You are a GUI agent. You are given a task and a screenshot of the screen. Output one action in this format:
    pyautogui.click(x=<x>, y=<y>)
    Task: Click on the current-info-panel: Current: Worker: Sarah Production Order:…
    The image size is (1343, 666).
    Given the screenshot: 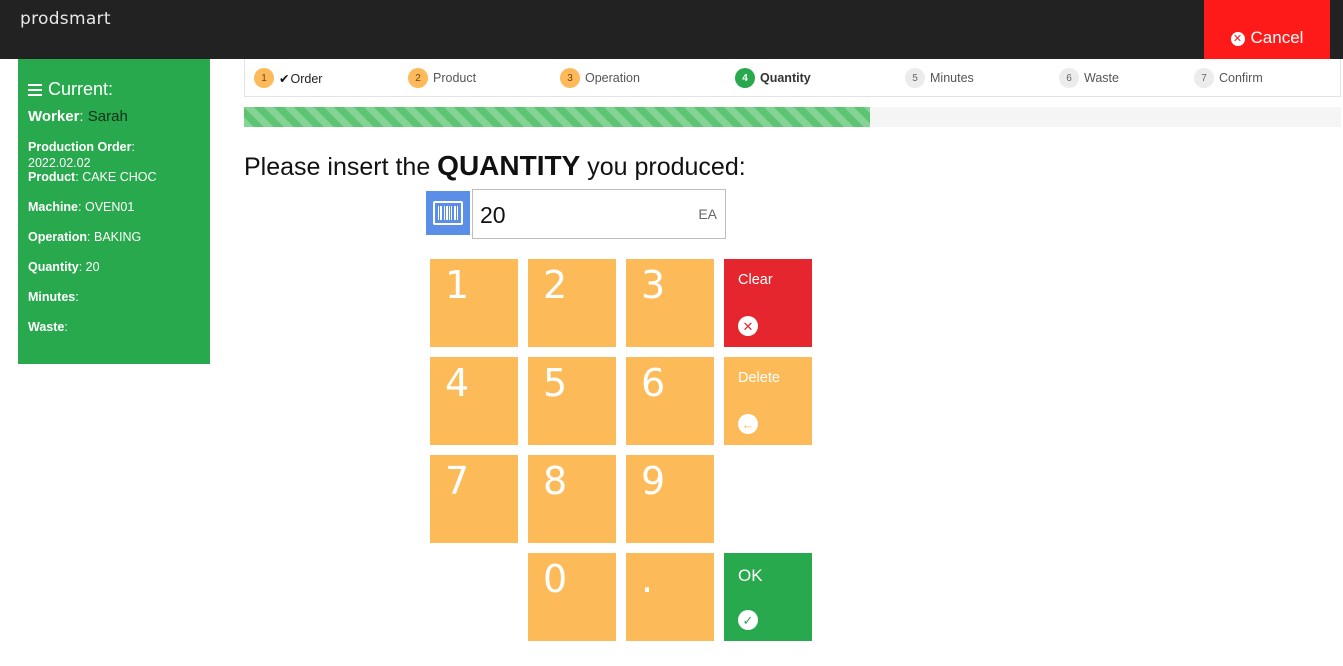 What is the action you would take?
    pyautogui.click(x=114, y=211)
    